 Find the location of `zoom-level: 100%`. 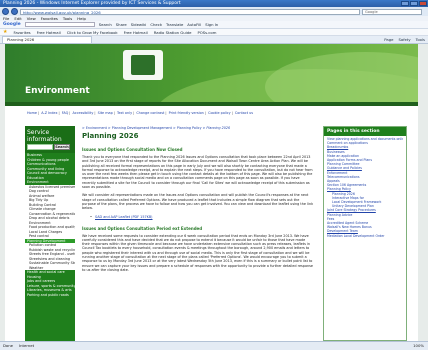

zoom-level: 100% is located at coordinates (418, 346).